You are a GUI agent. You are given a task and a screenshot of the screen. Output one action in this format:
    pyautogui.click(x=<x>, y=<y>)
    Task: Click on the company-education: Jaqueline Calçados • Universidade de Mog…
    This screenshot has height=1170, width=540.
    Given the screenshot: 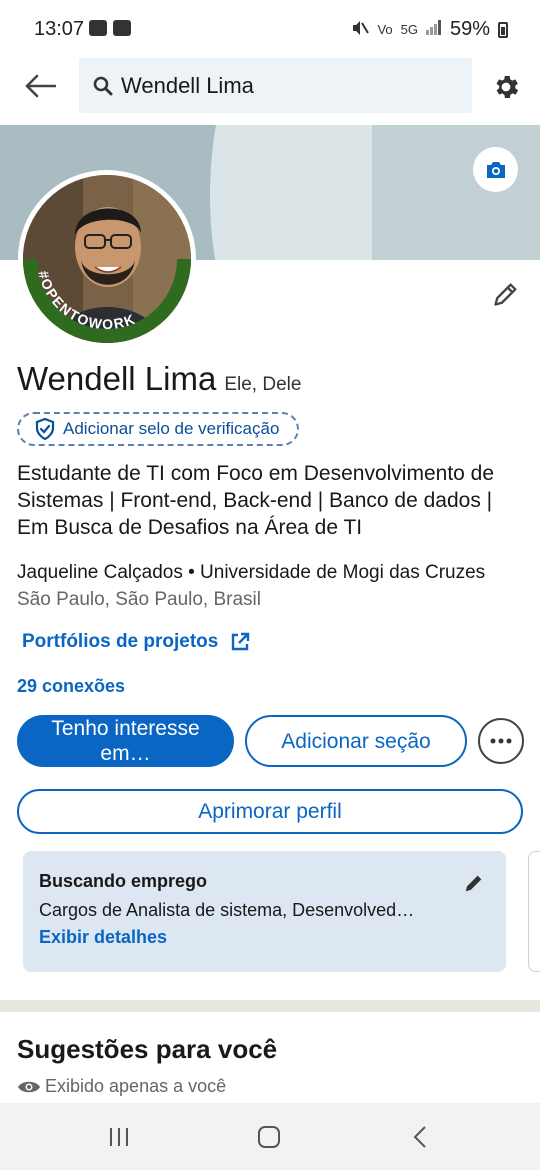 What is the action you would take?
    pyautogui.click(x=251, y=573)
    